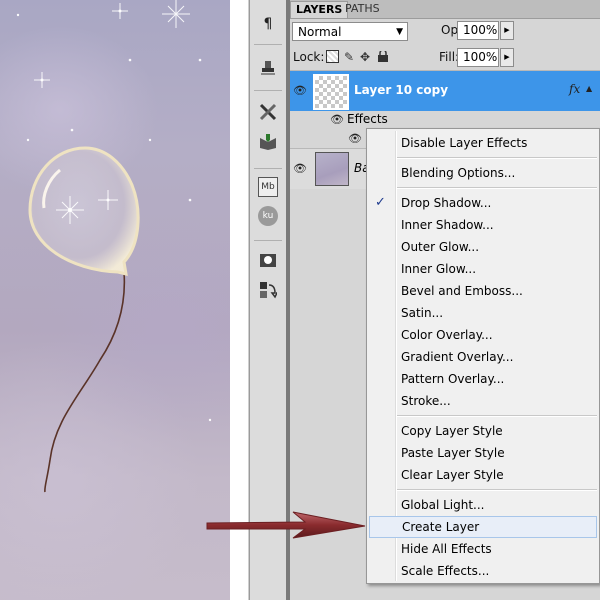  What do you see at coordinates (483, 475) in the screenshot?
I see `menu-item-clear-layer-style: Clear Layer Style` at bounding box center [483, 475].